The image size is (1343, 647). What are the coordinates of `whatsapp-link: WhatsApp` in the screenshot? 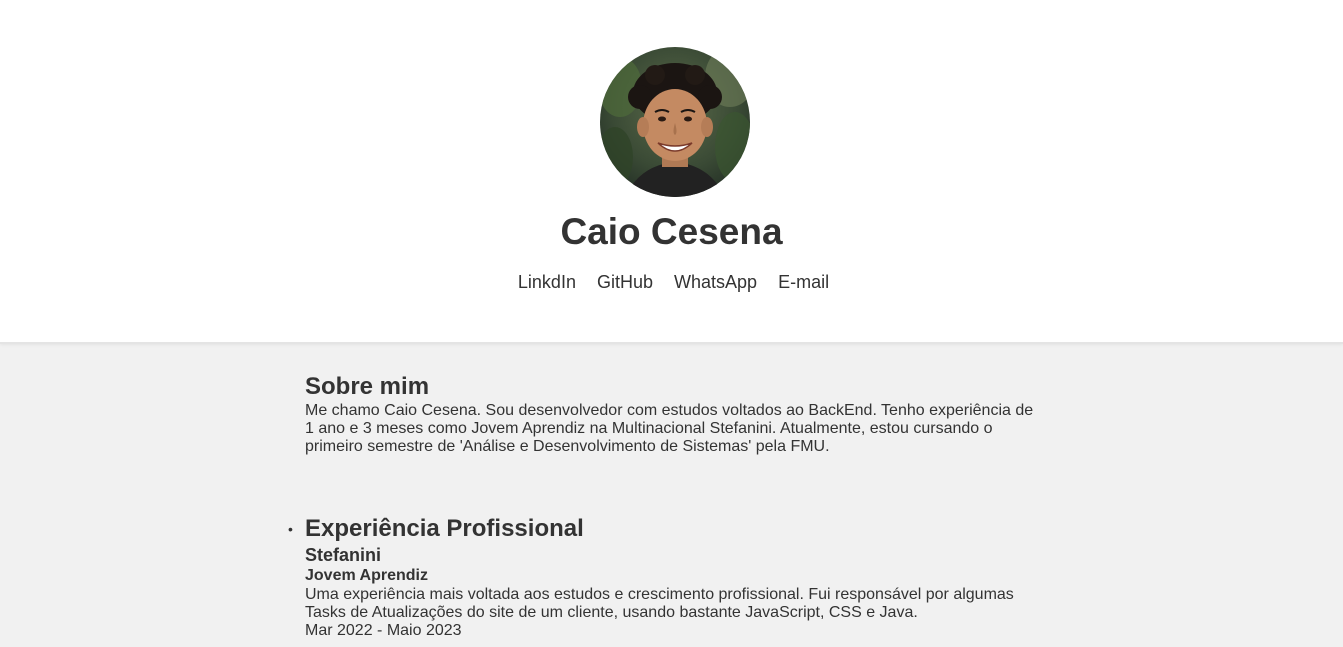 It's located at (715, 282).